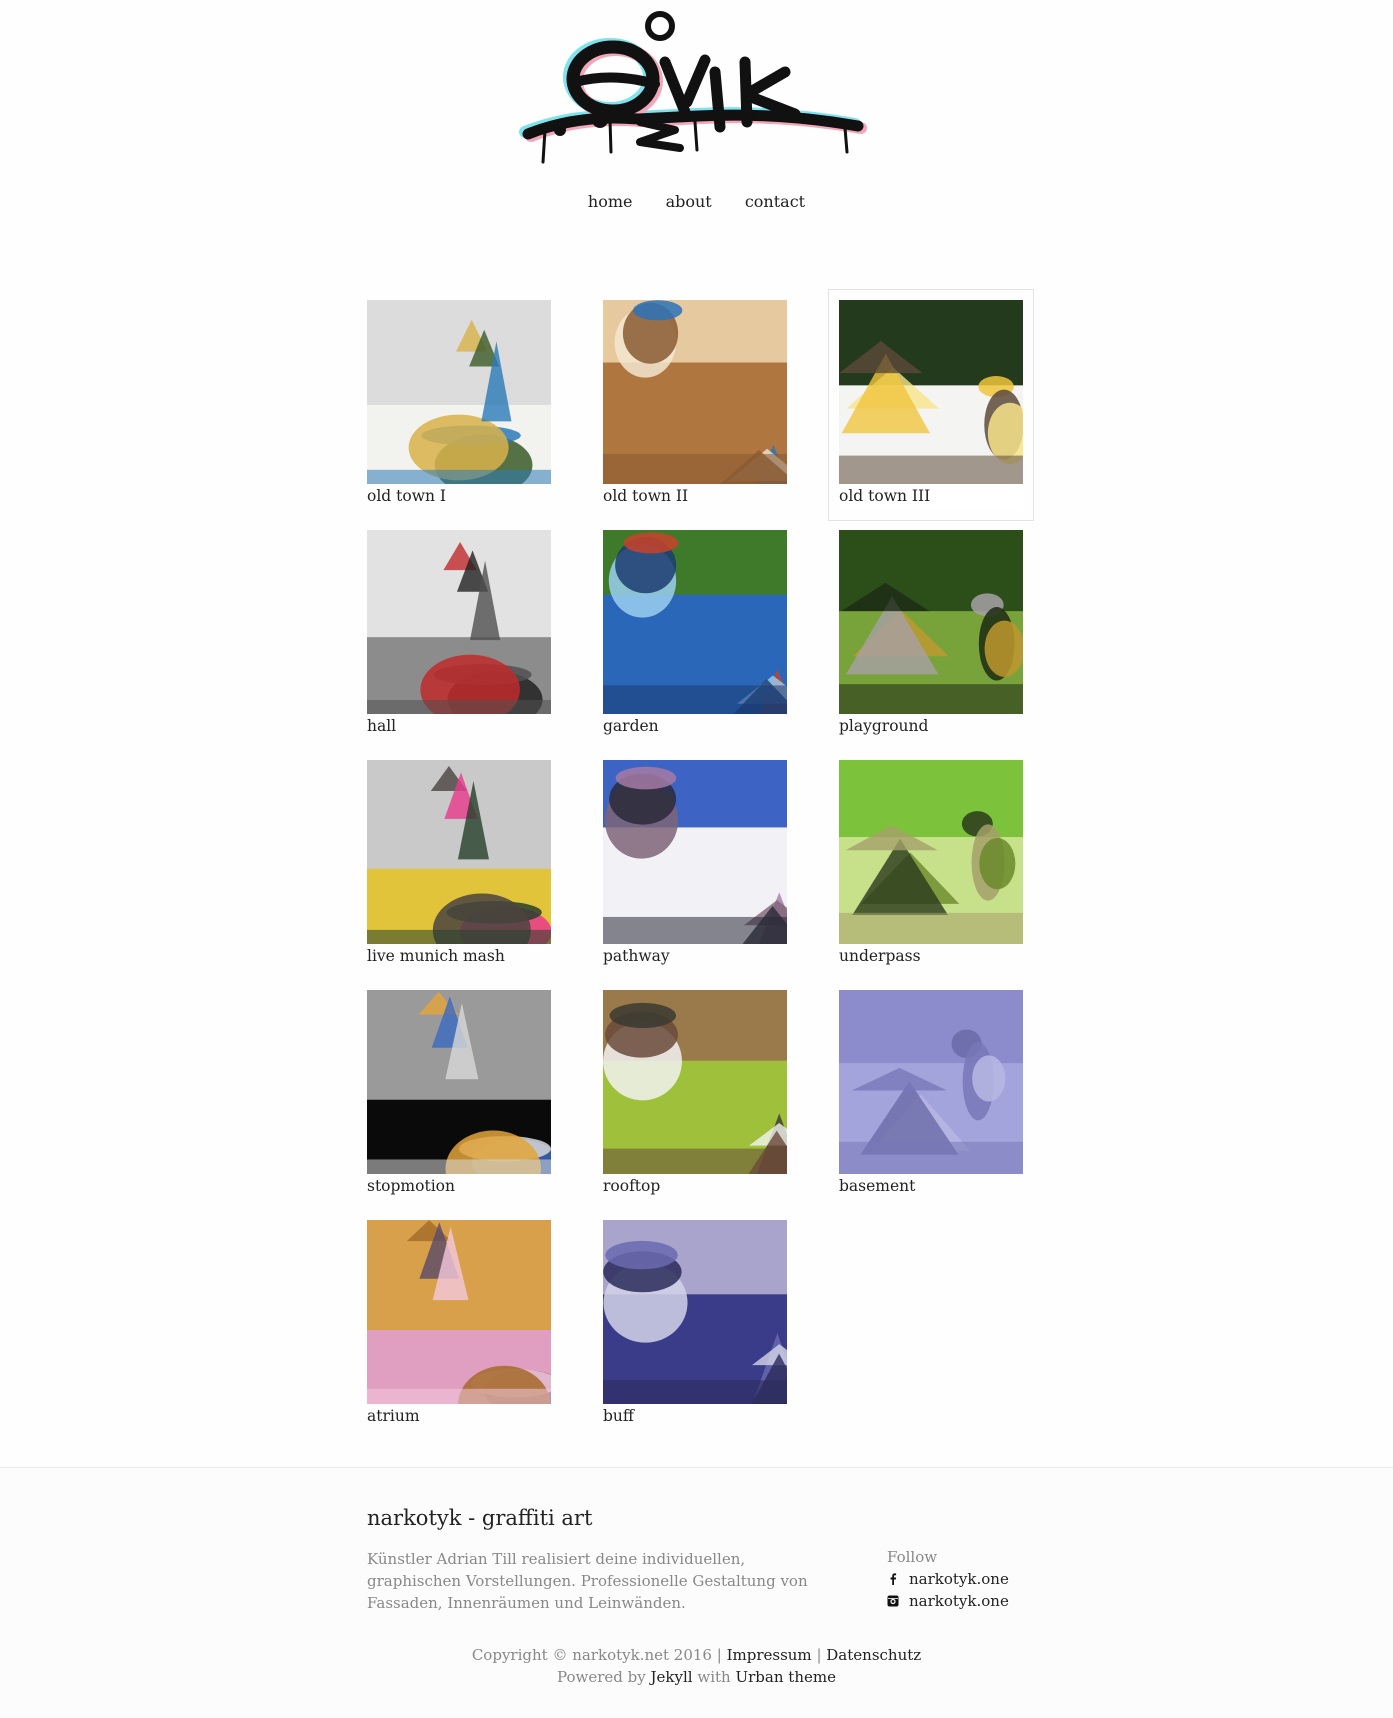  I want to click on site-logo, so click(695, 89).